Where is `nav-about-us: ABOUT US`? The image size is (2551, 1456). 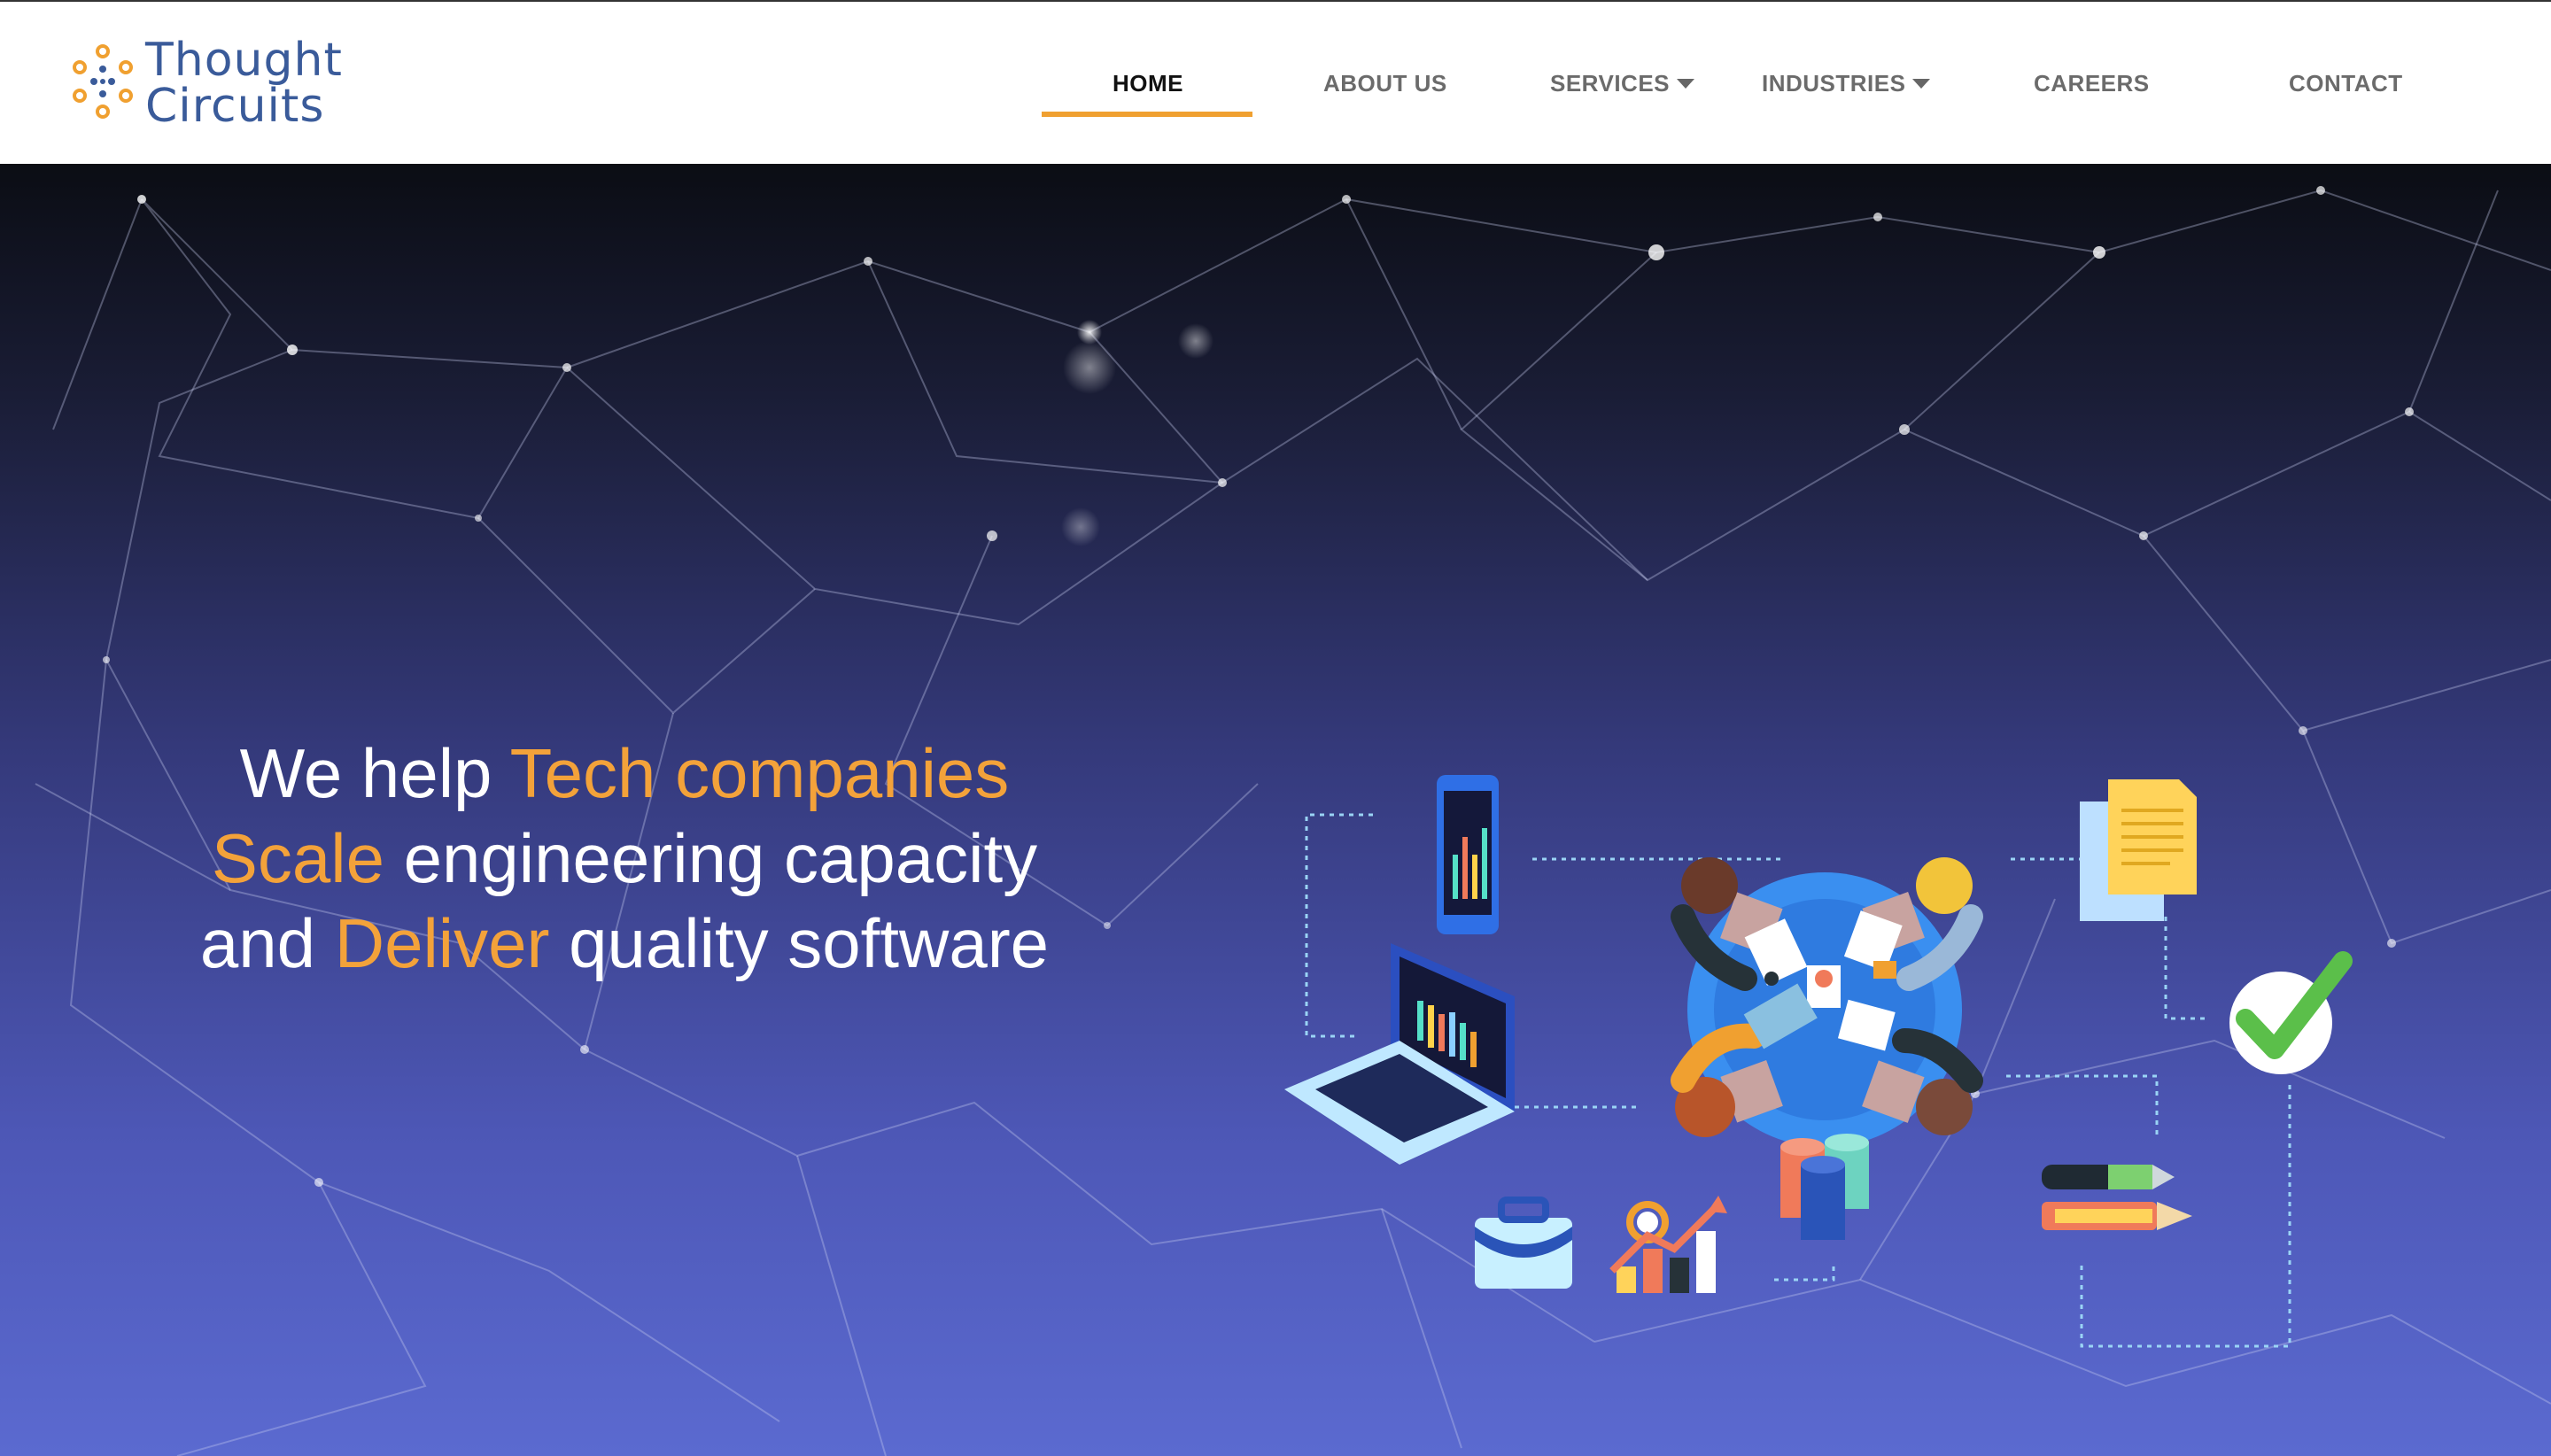
nav-about-us: ABOUT US is located at coordinates (1385, 83).